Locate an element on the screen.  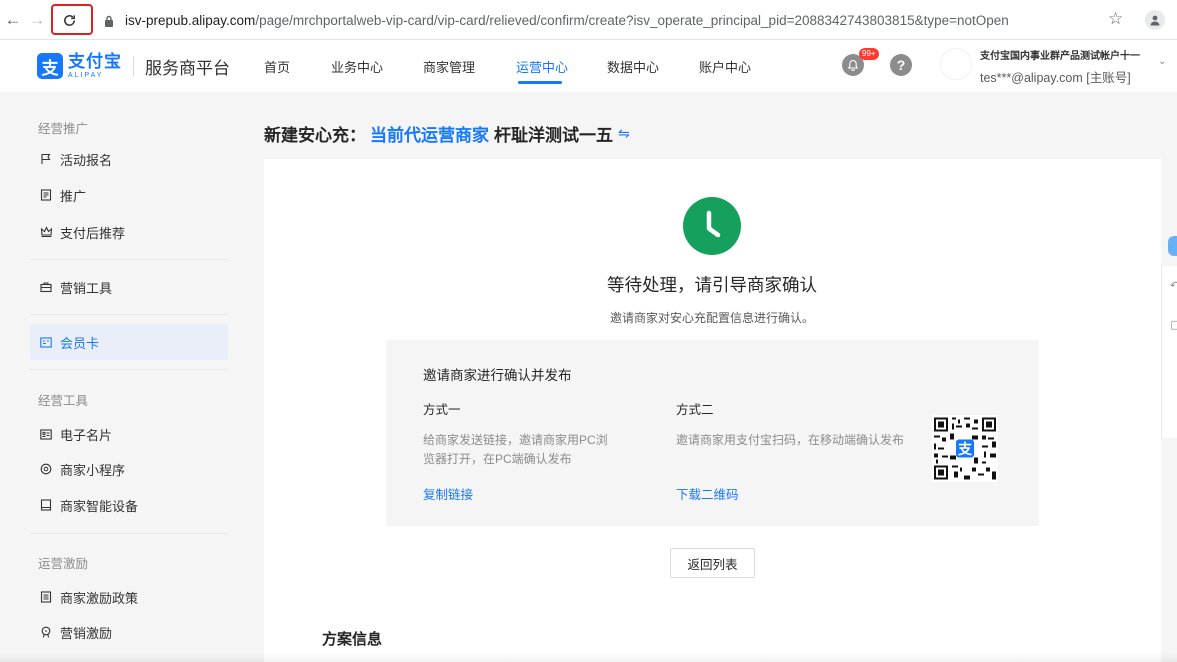
method-one-label: 方式一 is located at coordinates (442, 410).